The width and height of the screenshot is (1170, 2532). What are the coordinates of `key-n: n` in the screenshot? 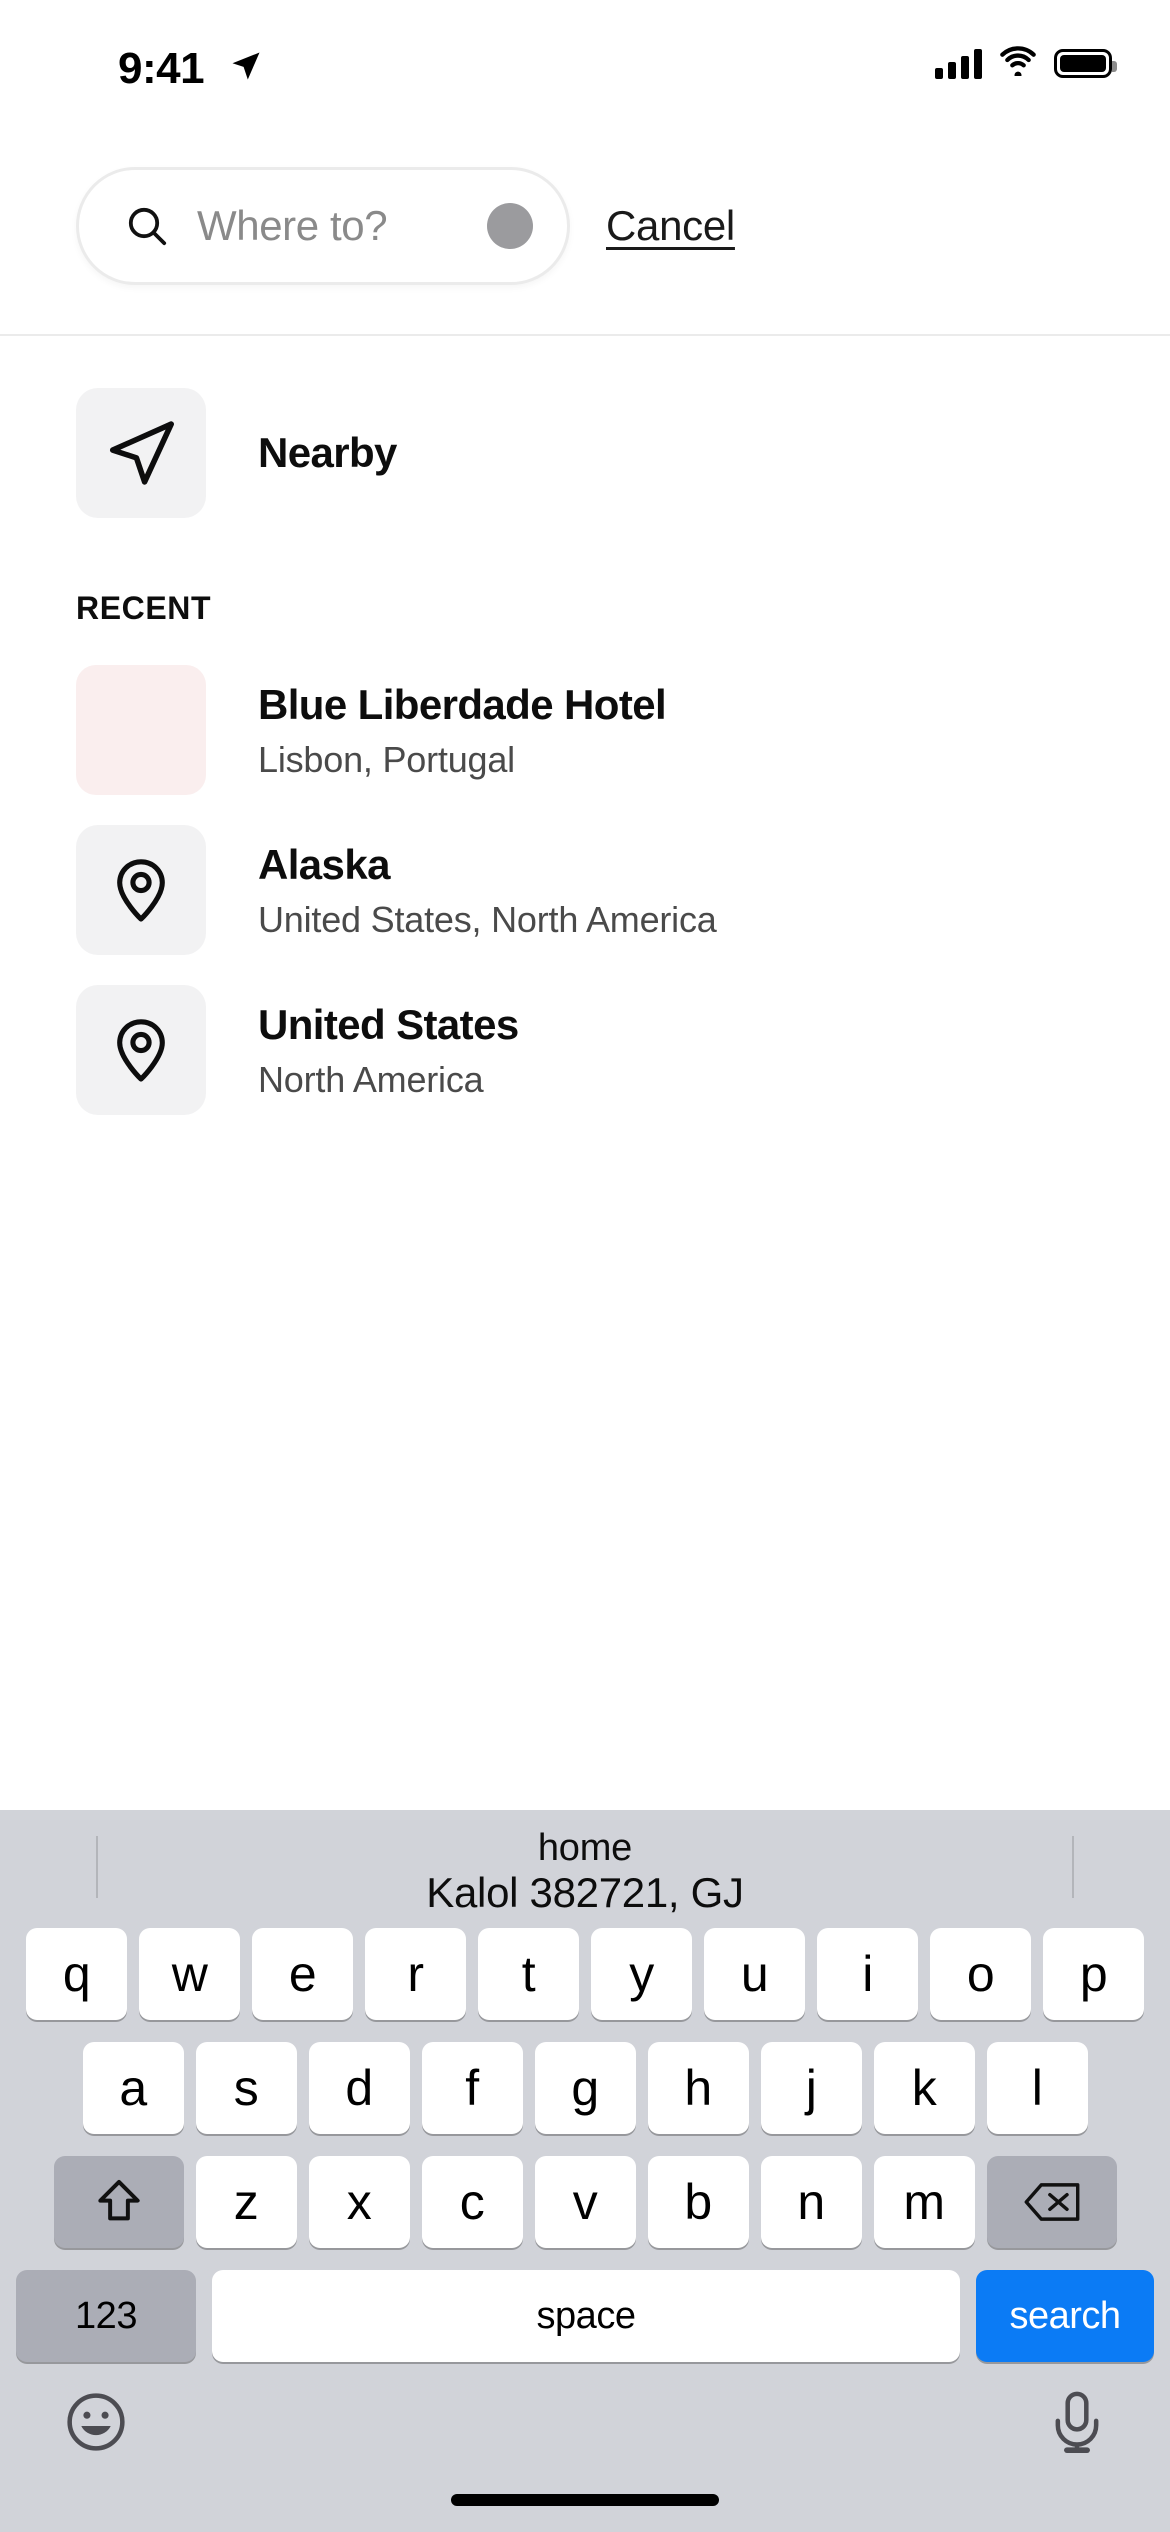 It's located at (811, 2202).